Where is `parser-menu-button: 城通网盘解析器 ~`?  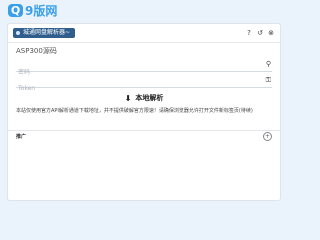 parser-menu-button: 城通网盘解析器 ~ is located at coordinates (44, 33).